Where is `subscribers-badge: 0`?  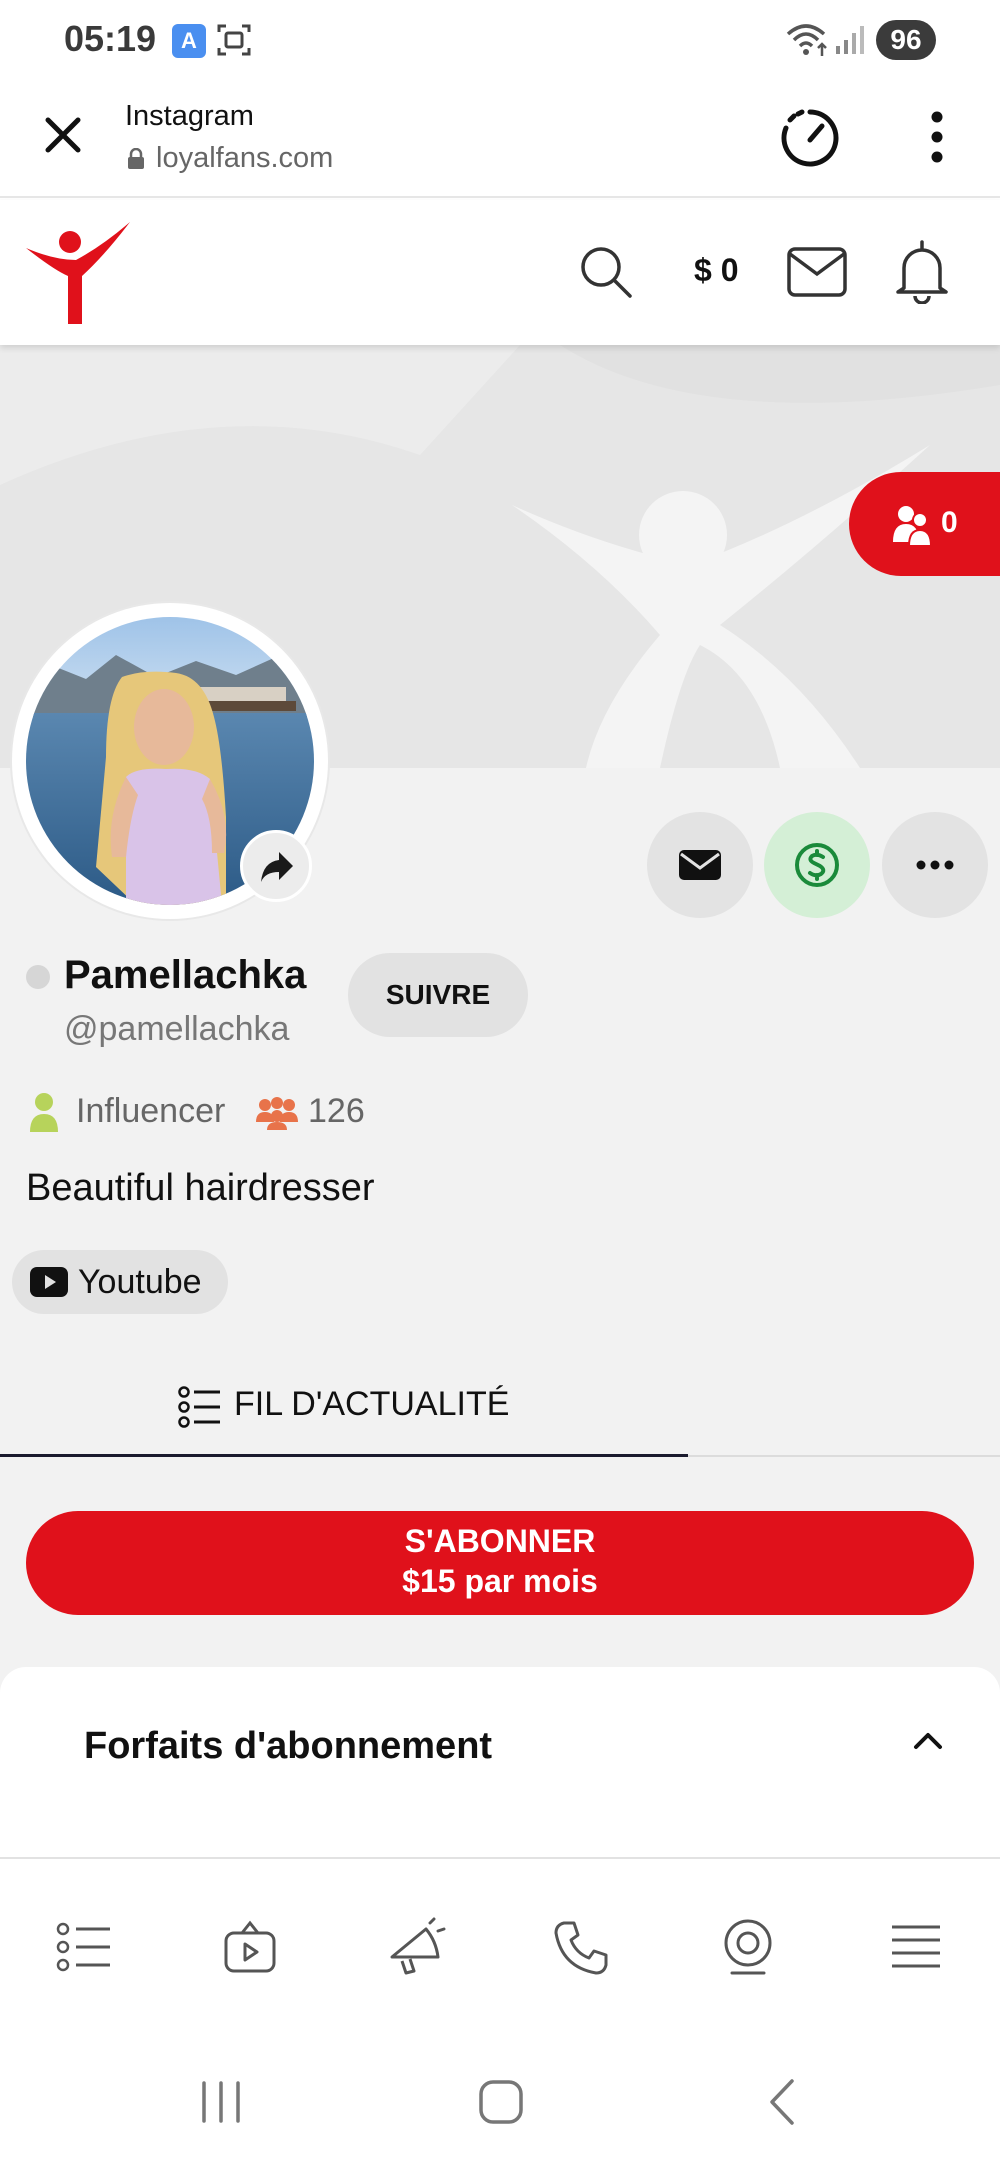 subscribers-badge: 0 is located at coordinates (924, 524).